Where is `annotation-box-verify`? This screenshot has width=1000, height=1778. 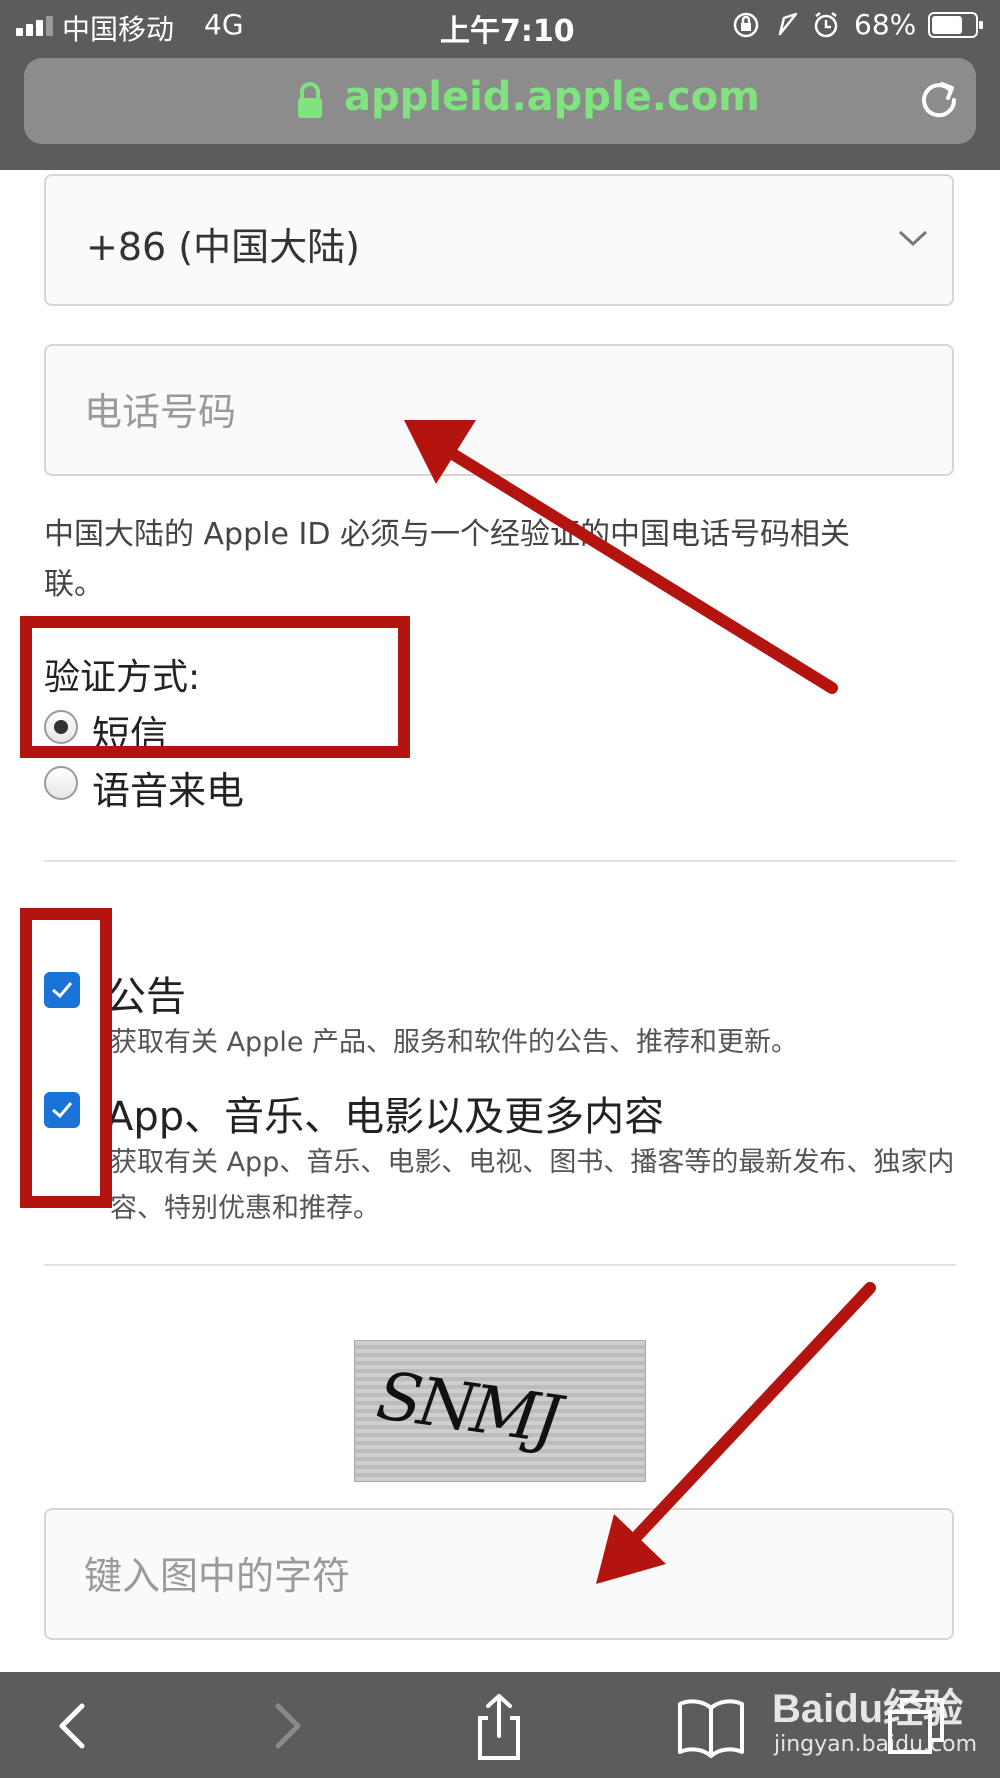 annotation-box-verify is located at coordinates (215, 687).